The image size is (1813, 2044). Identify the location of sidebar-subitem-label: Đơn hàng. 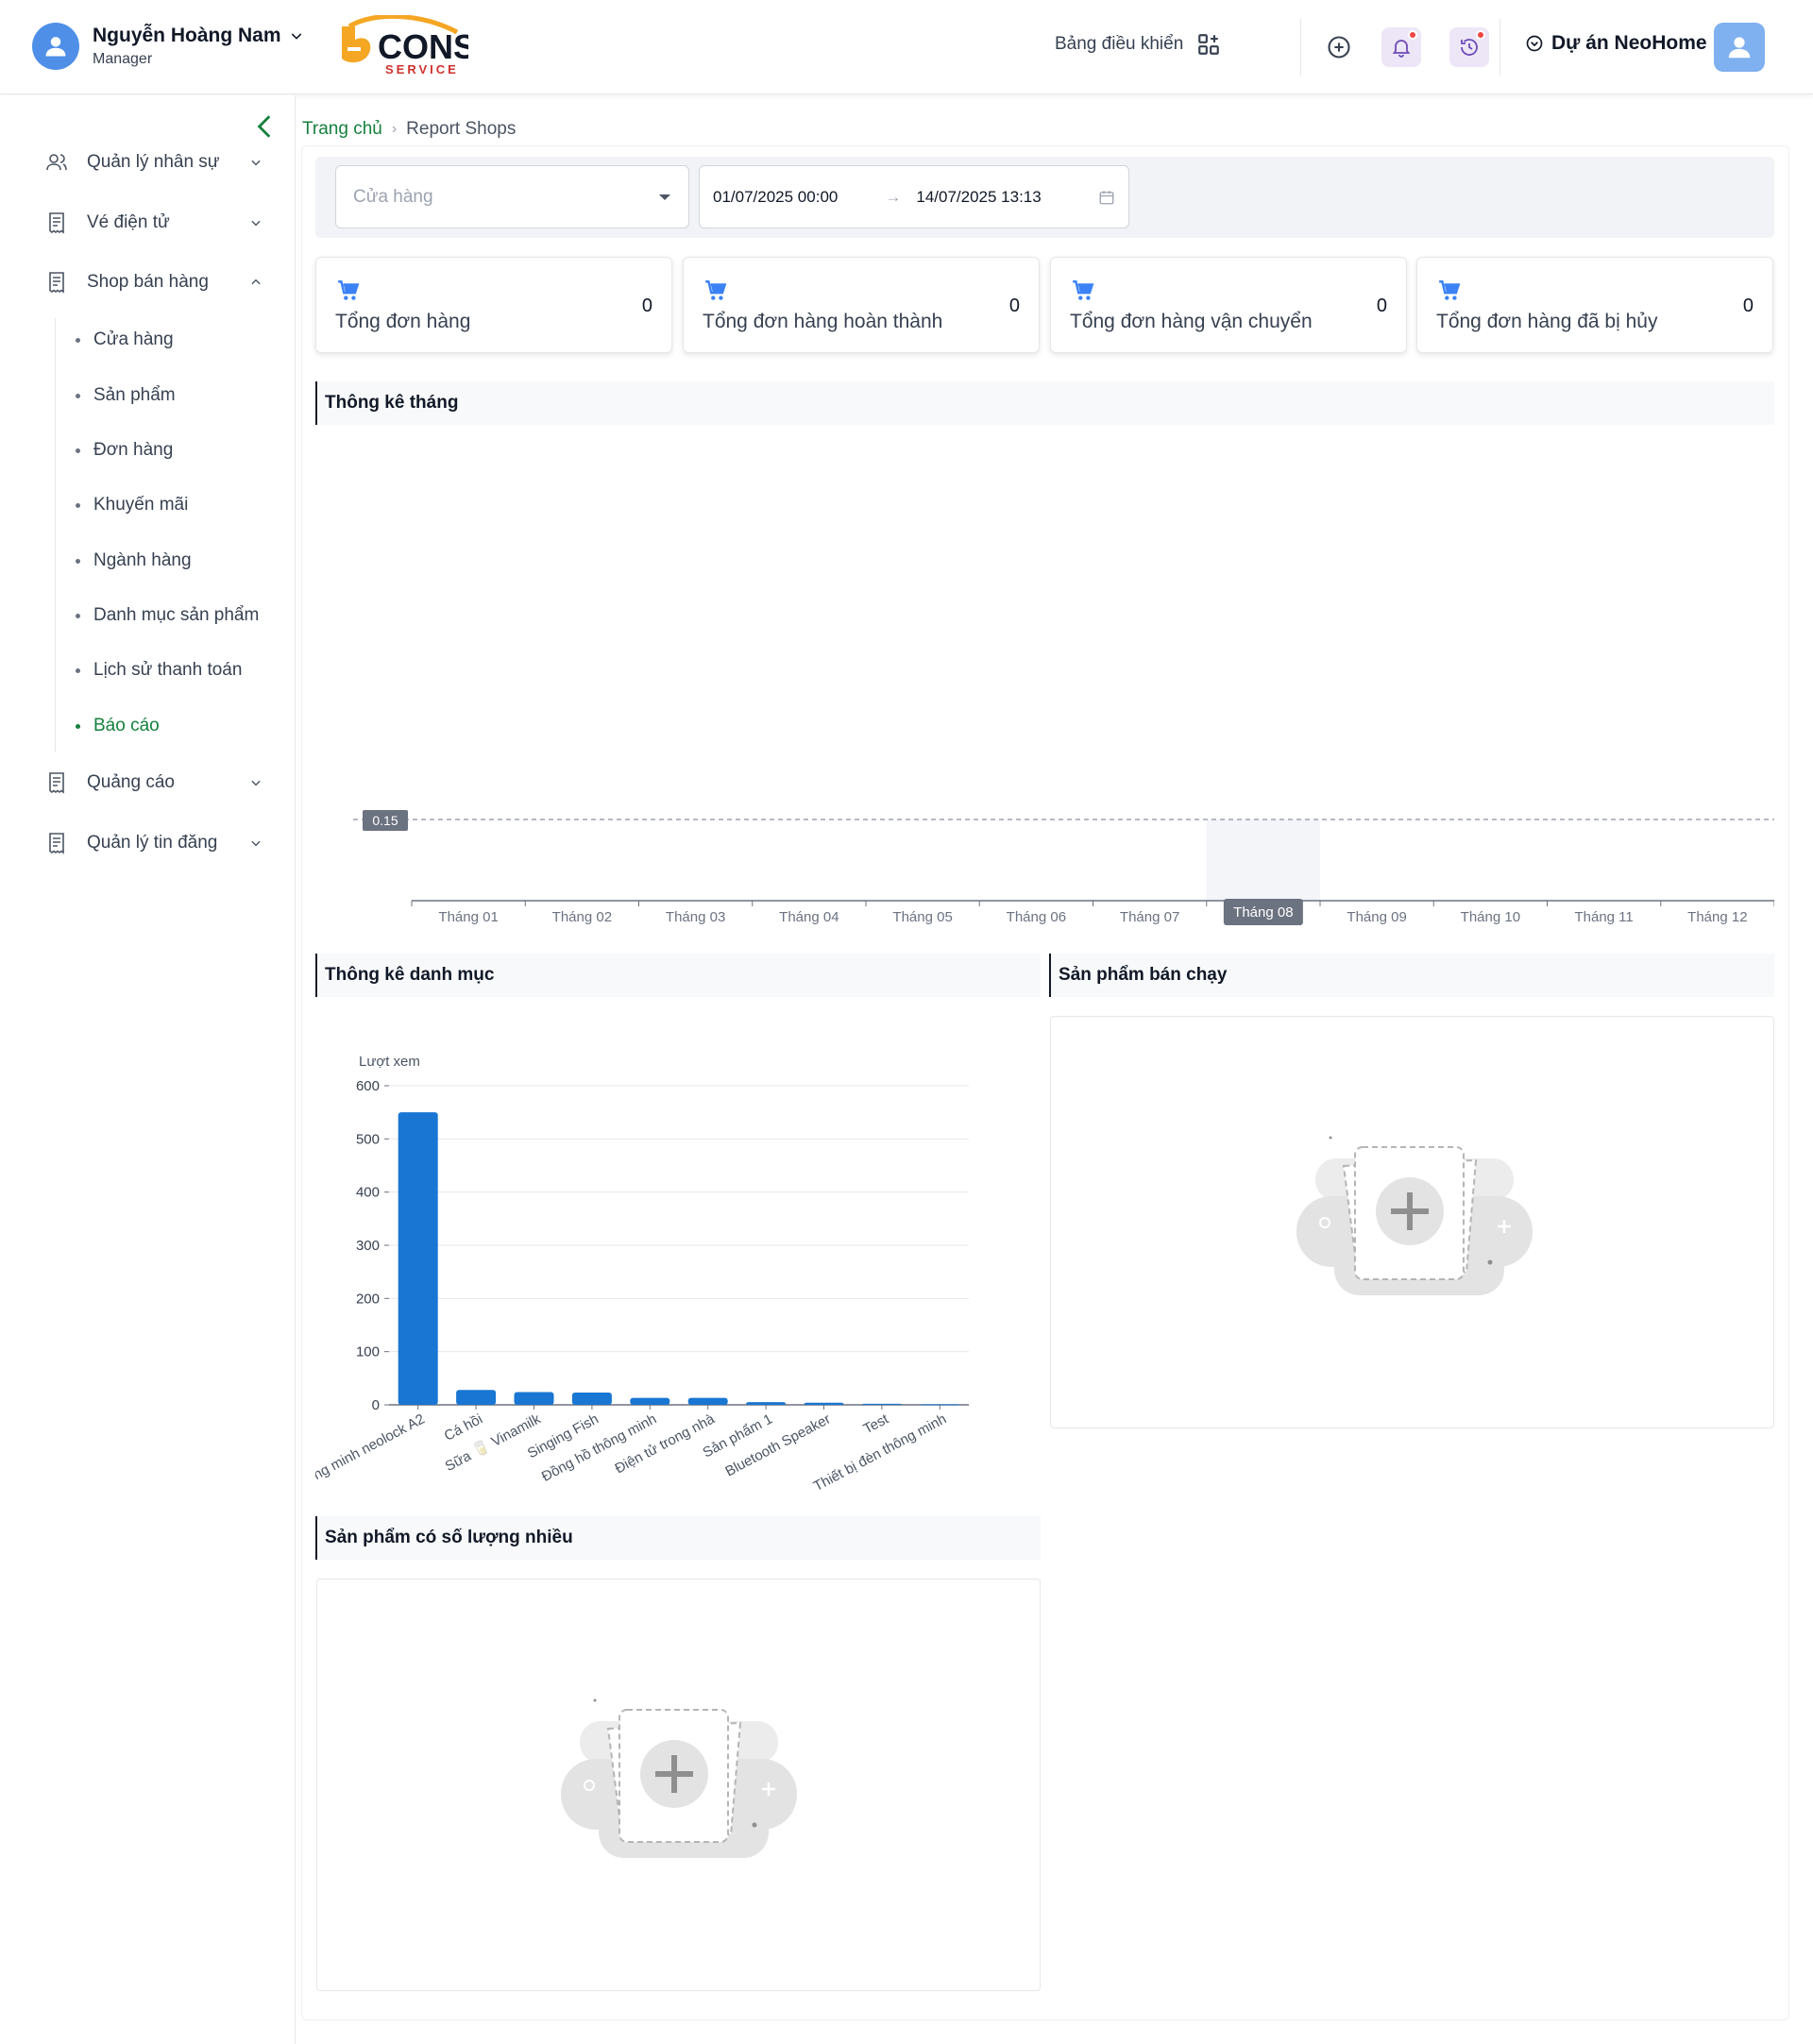
(133, 450).